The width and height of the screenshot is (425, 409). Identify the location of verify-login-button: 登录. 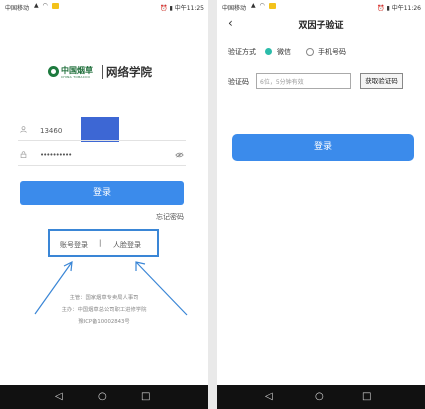
(323, 147).